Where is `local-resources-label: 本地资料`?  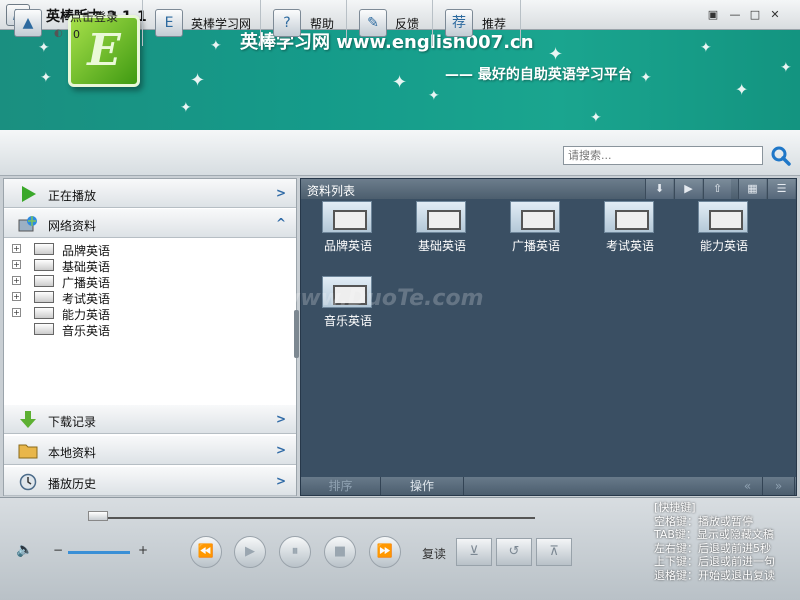 local-resources-label: 本地资料 is located at coordinates (72, 453).